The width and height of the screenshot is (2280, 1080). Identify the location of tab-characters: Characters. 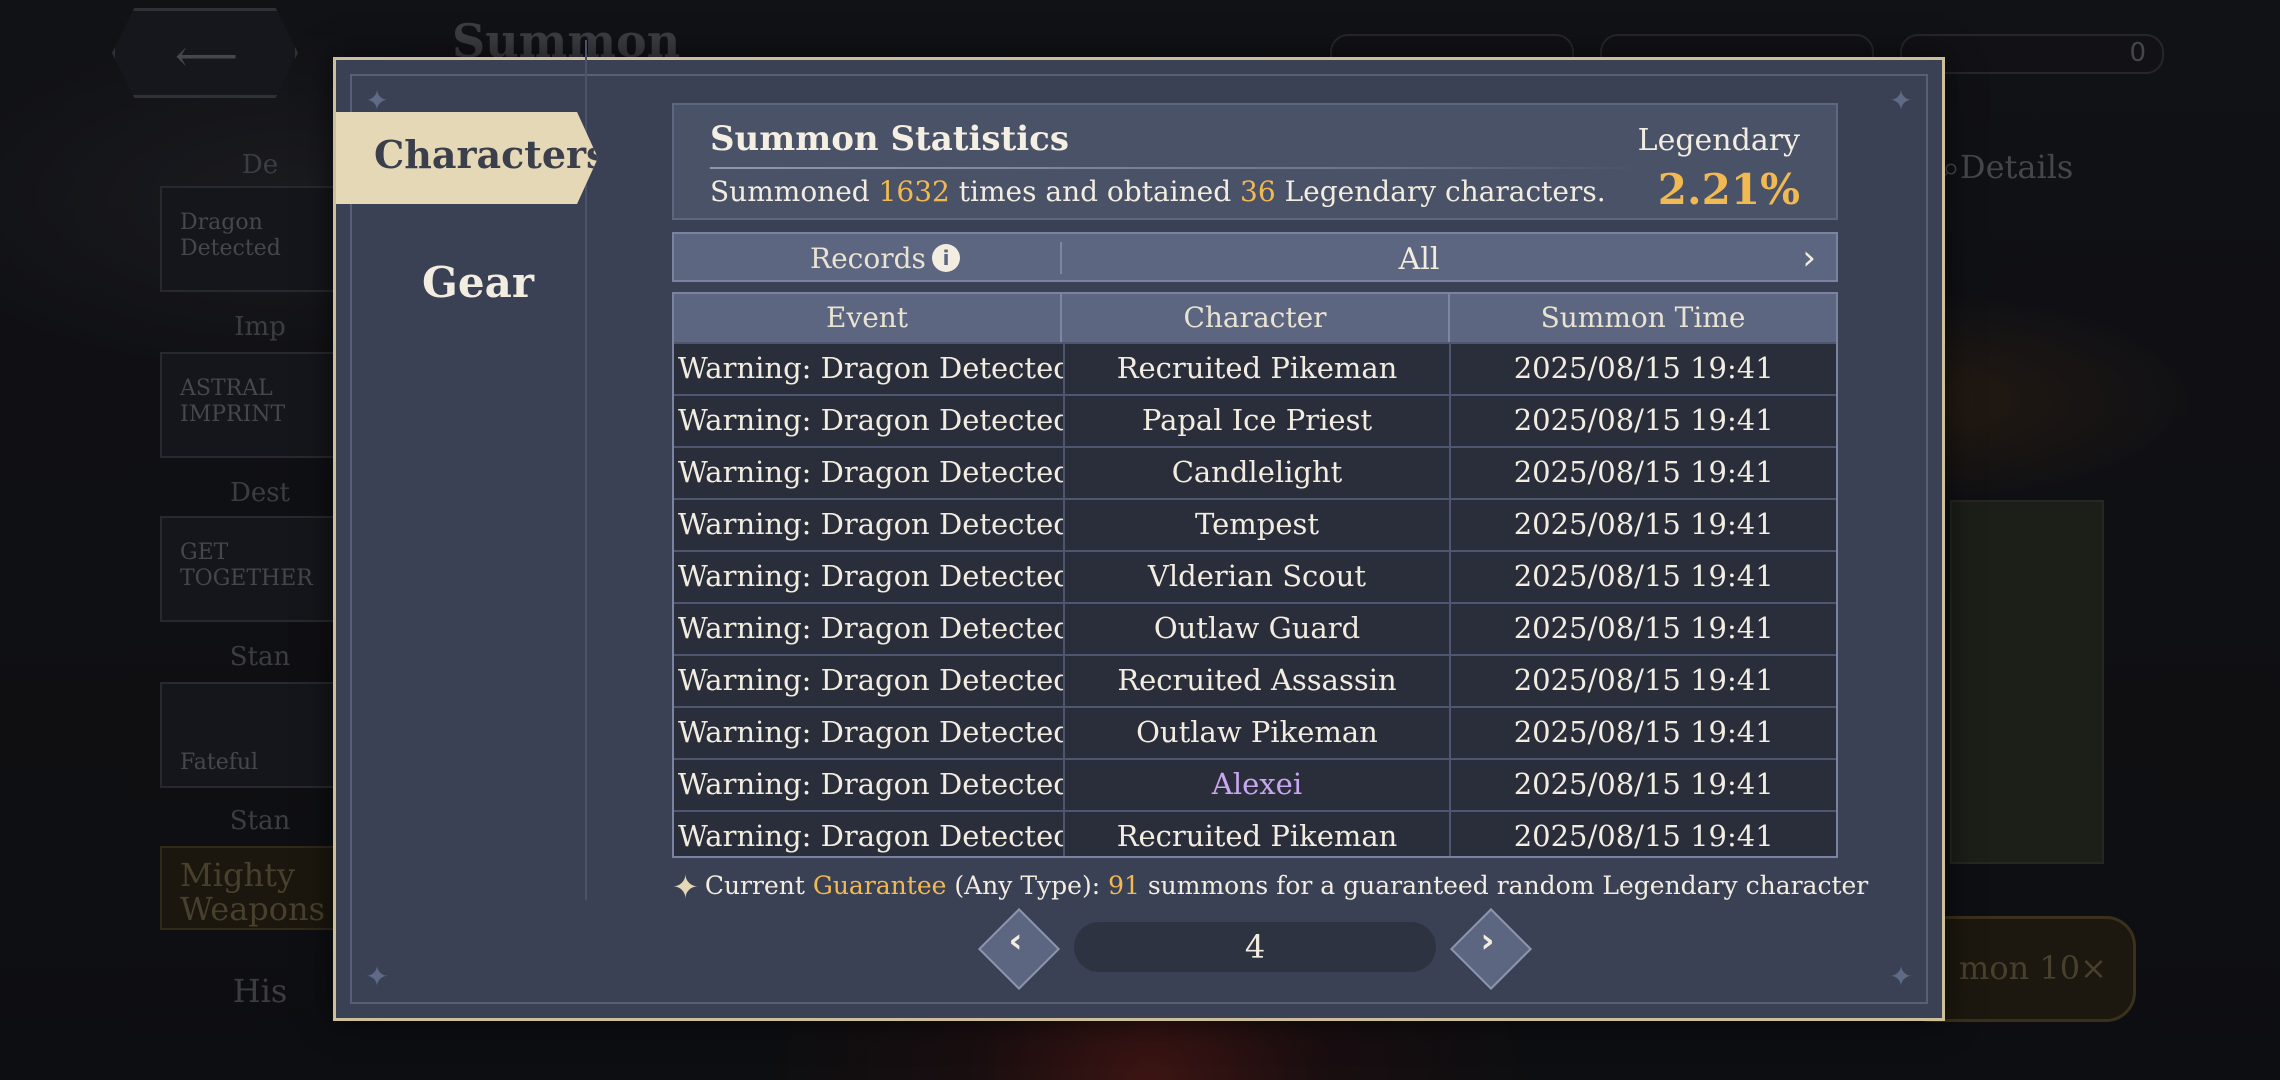
(467, 158).